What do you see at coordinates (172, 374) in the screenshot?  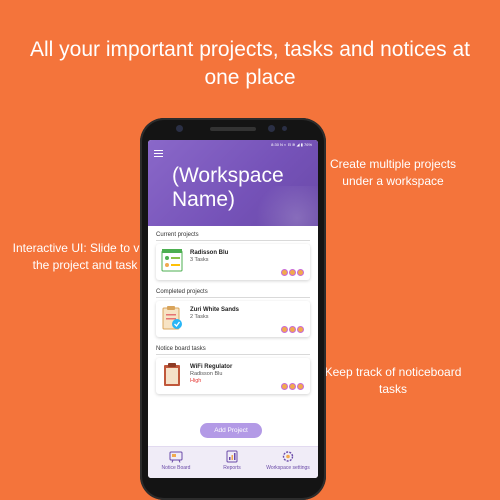 I see `notice-clipboard-icon` at bounding box center [172, 374].